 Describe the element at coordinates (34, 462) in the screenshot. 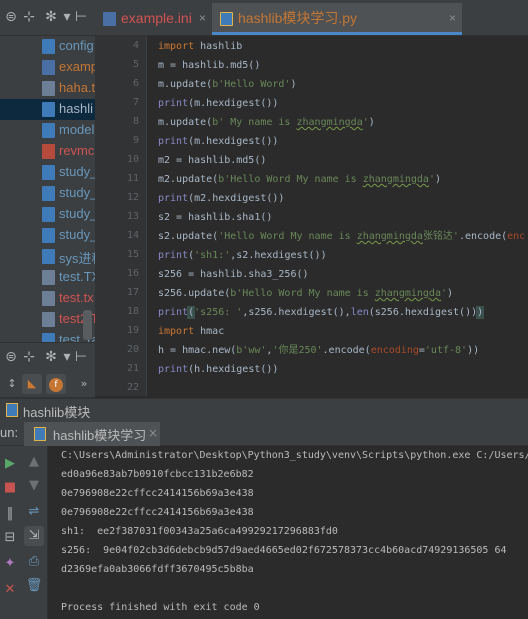

I see `scroll-up-icon: ▲` at that location.